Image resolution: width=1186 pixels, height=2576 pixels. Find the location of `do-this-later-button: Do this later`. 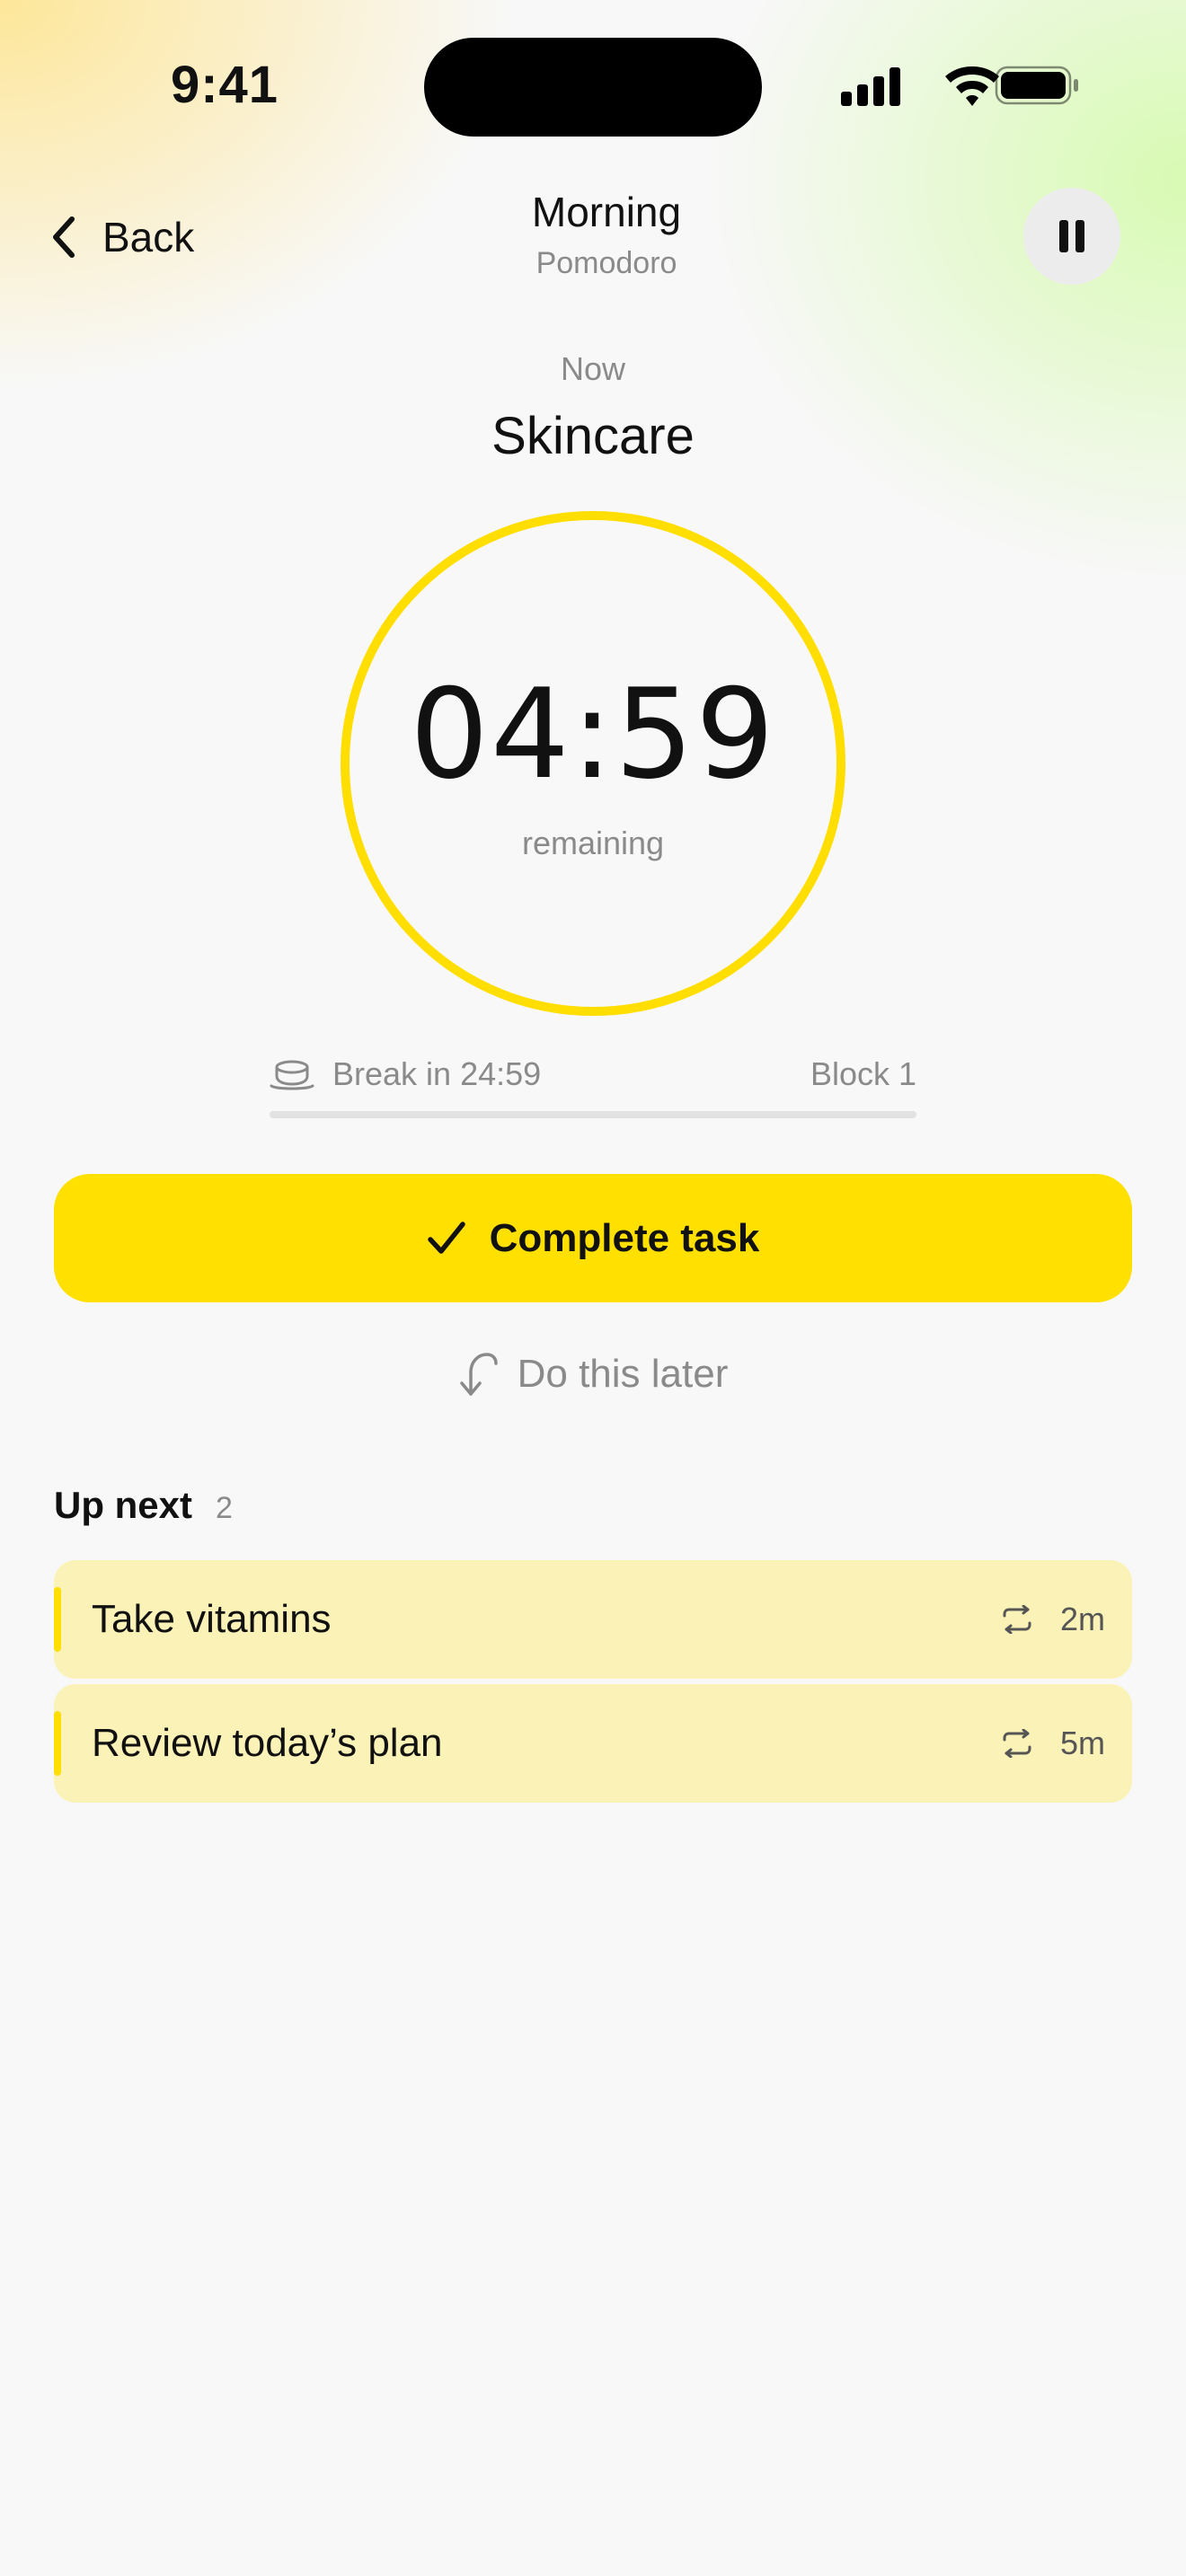

do-this-later-button: Do this later is located at coordinates (593, 1374).